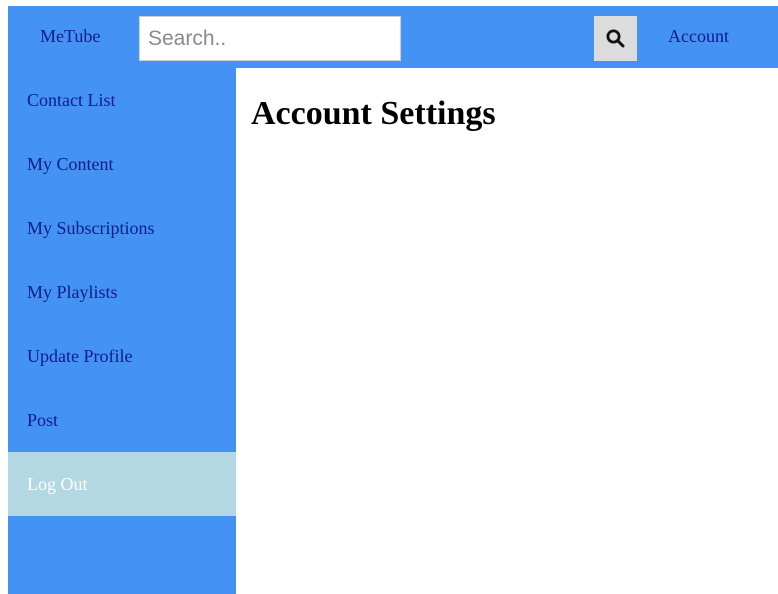 This screenshot has width=778, height=594. What do you see at coordinates (122, 100) in the screenshot?
I see `sidebar-item-contact-list: Contact List` at bounding box center [122, 100].